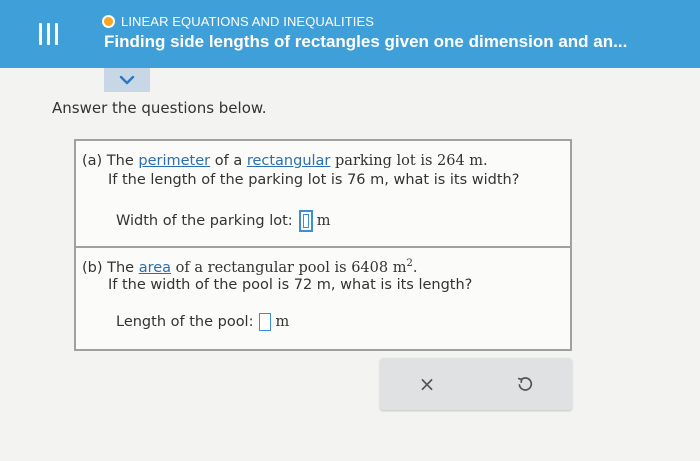 This screenshot has width=700, height=461. I want to click on width-answer-input, so click(305, 221).